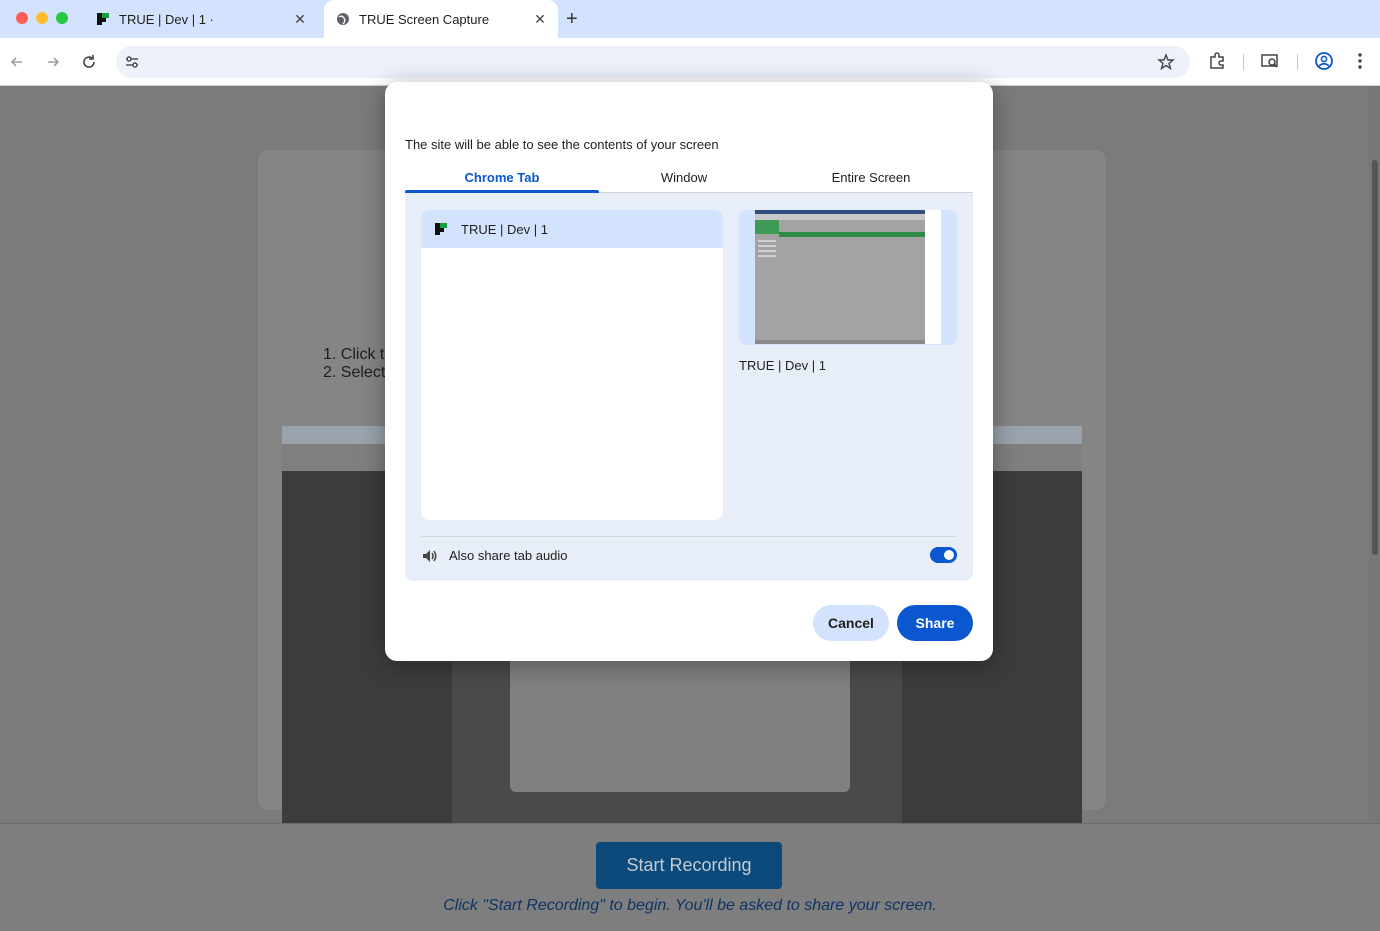  I want to click on cancel-button: Cancel, so click(851, 623).